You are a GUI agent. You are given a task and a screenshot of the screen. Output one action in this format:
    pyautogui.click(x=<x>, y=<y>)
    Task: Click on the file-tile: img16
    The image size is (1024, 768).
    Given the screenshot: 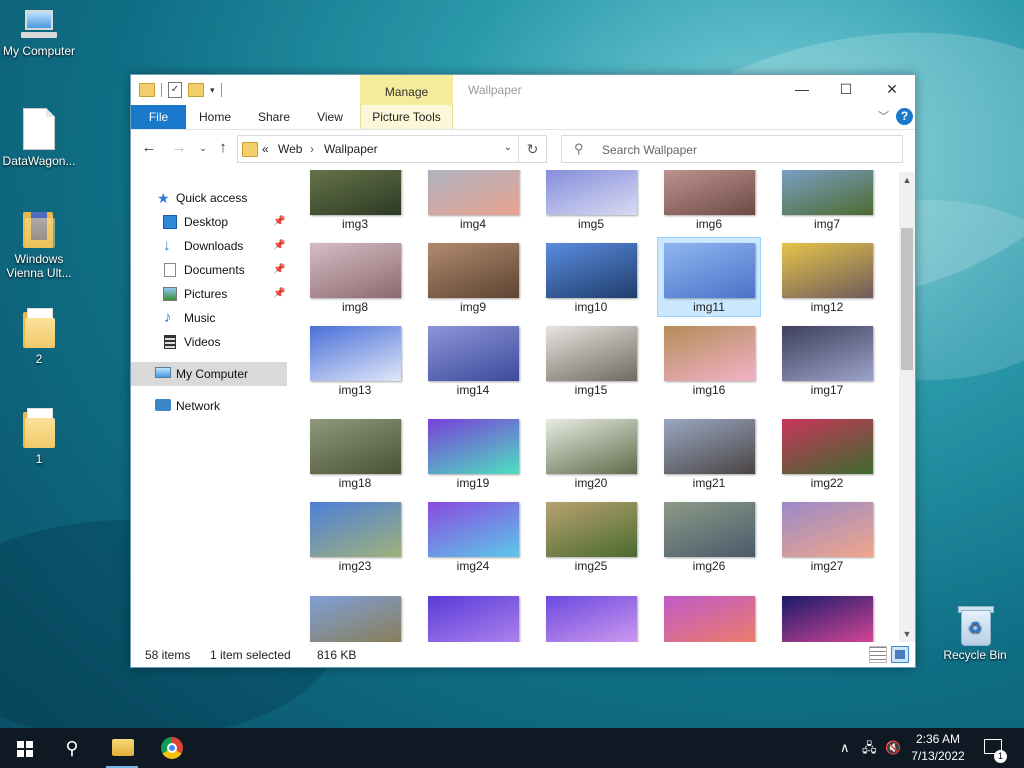 What is the action you would take?
    pyautogui.click(x=709, y=360)
    